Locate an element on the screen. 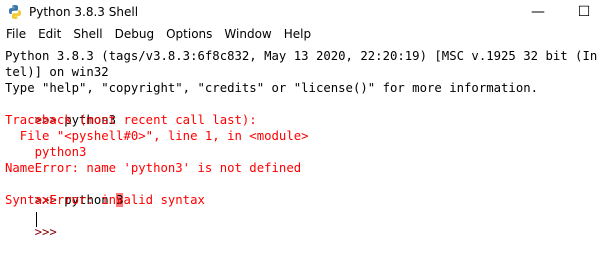  maximize-icon: ☐ is located at coordinates (584, 12).